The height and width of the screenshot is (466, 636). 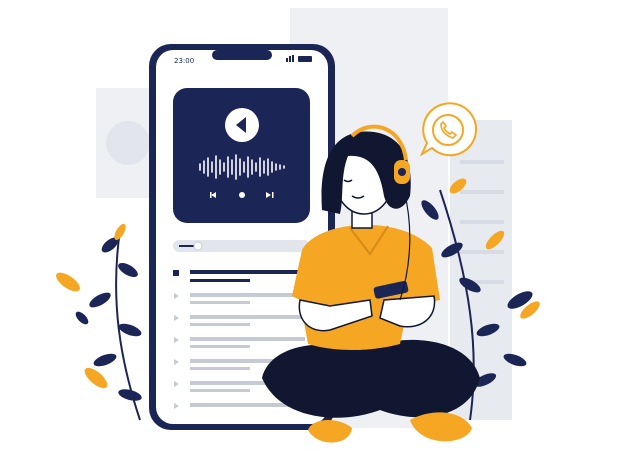 I want to click on bluetooth-icon, so click(x=242, y=195).